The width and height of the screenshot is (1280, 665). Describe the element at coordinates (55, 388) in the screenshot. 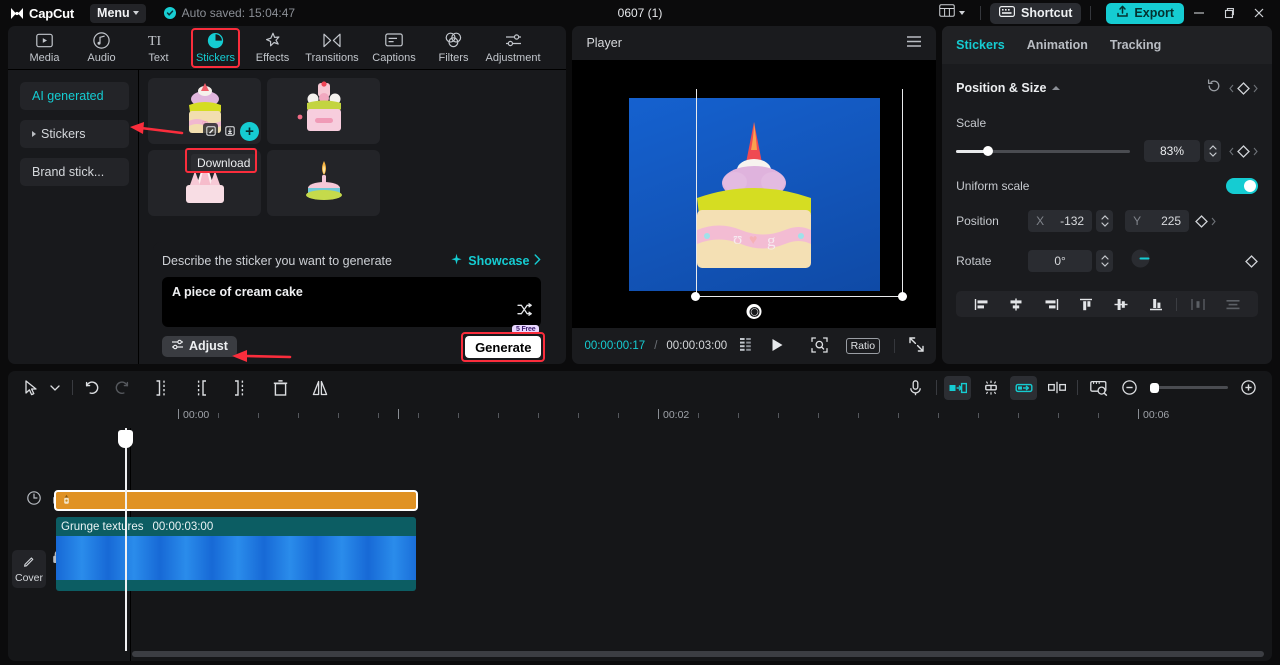

I see `chevron-down-icon` at that location.